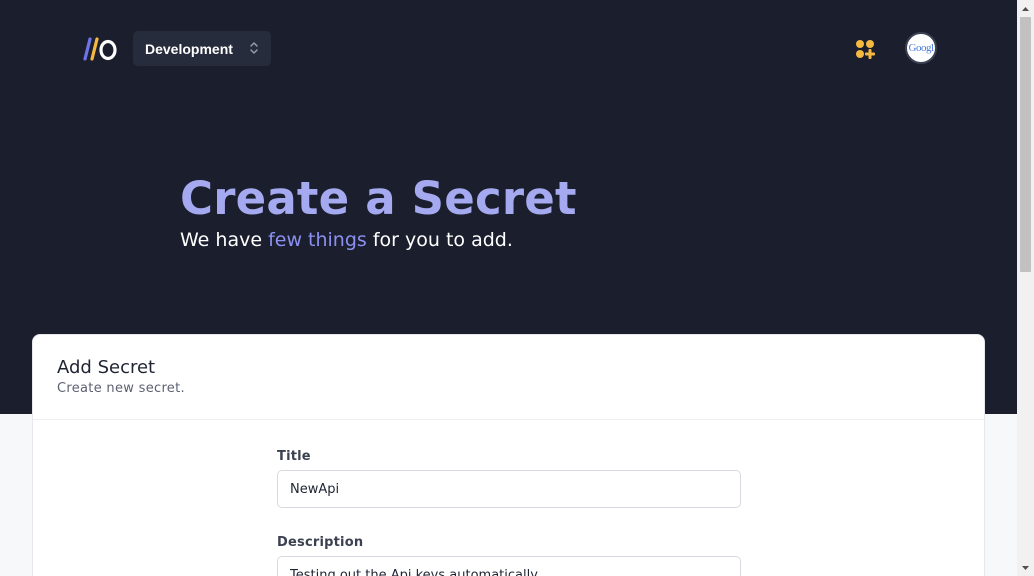  I want to click on scrollbar-thumb, so click(1025, 144).